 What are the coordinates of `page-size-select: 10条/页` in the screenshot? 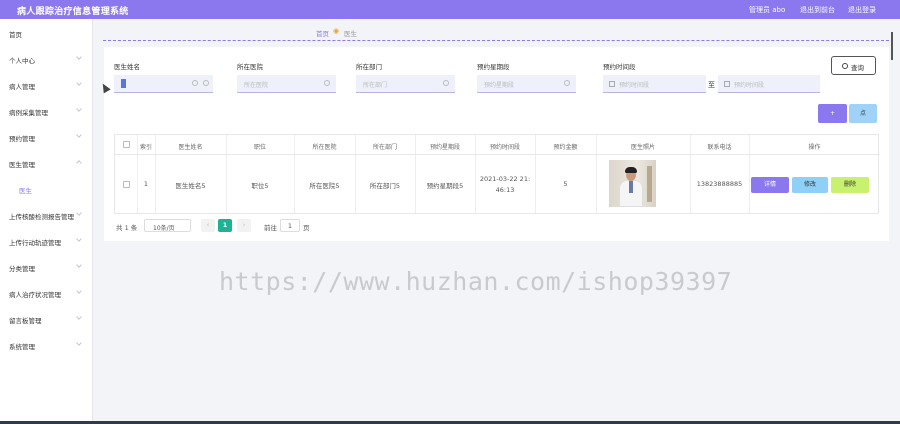 It's located at (167, 225).